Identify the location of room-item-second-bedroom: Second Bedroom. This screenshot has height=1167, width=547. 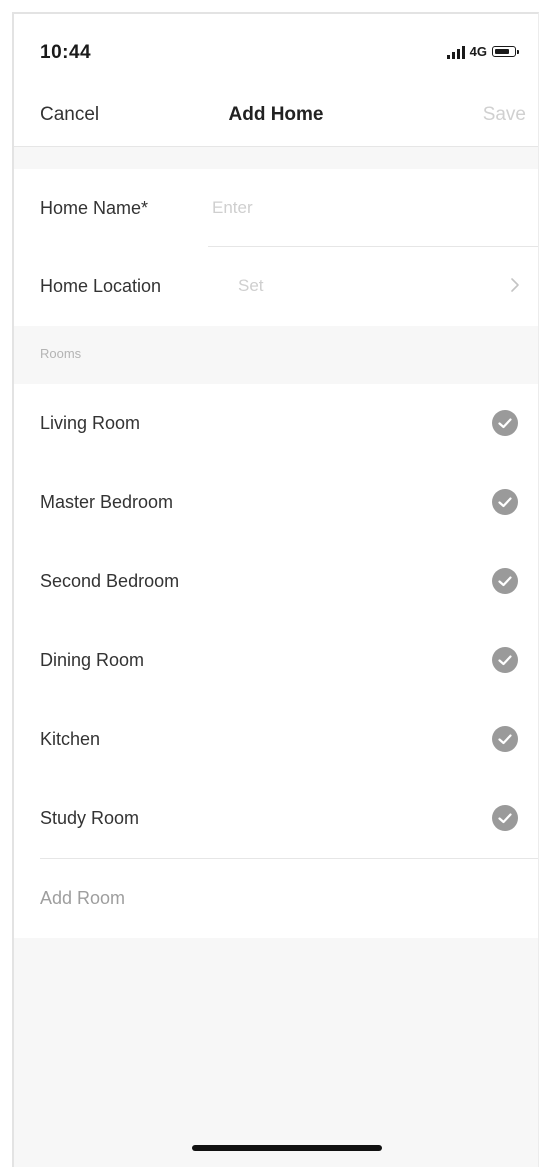
(276, 581).